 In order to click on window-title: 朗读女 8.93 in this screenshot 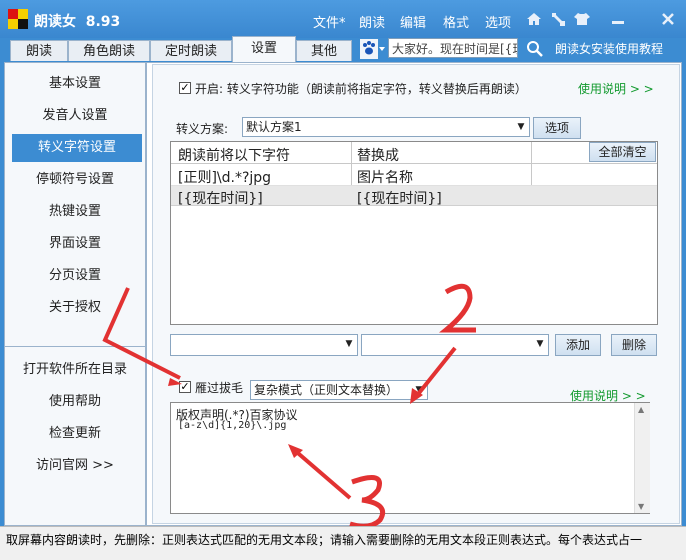, I will do `click(77, 22)`.